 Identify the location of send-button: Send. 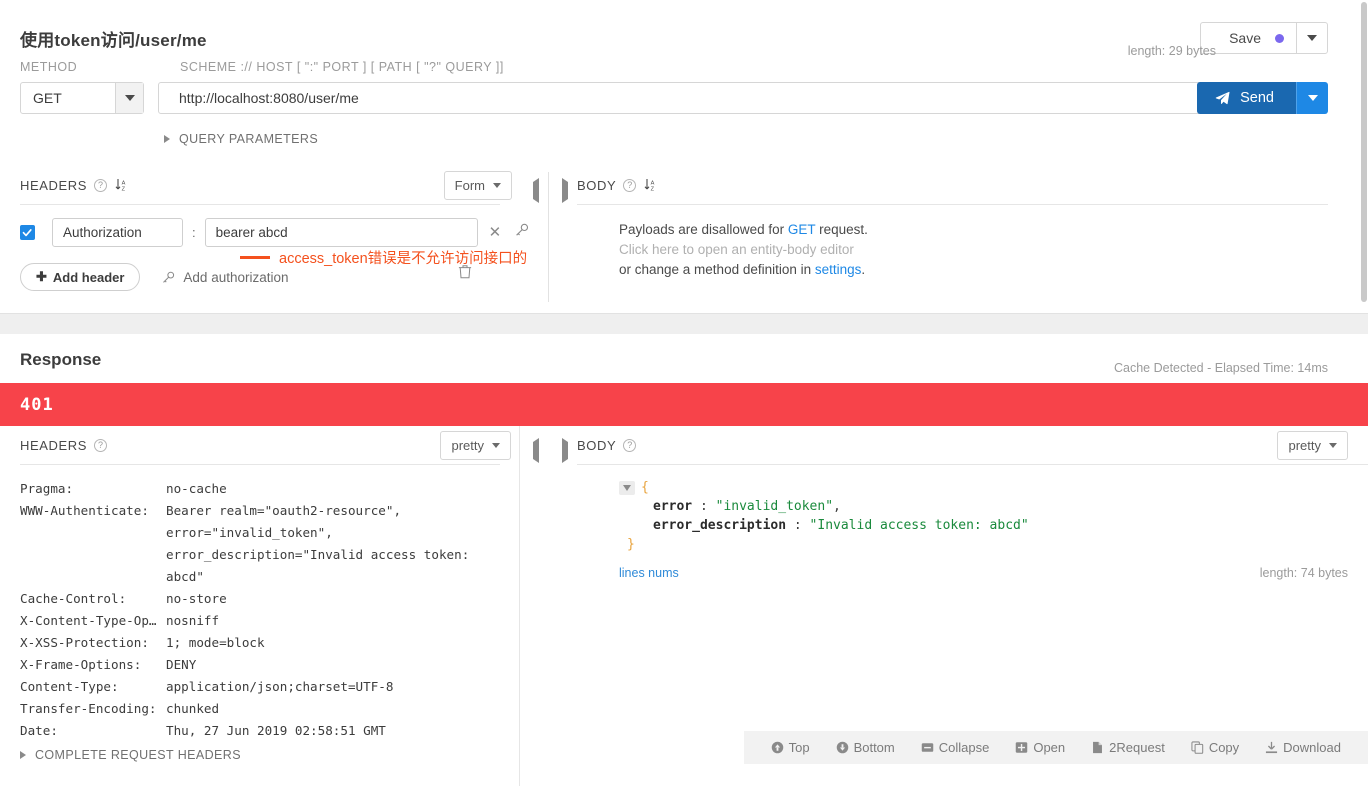
(1246, 98).